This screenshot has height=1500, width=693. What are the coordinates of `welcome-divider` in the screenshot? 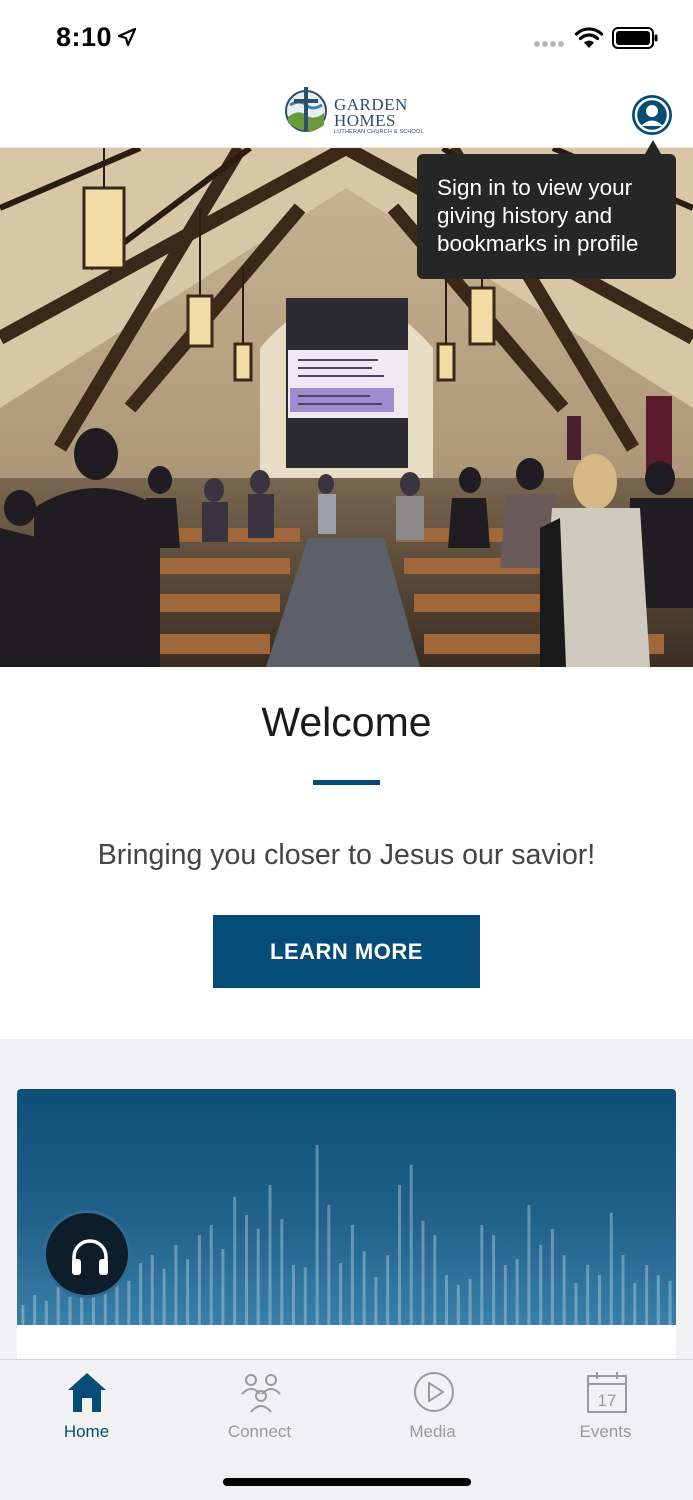 It's located at (346, 782).